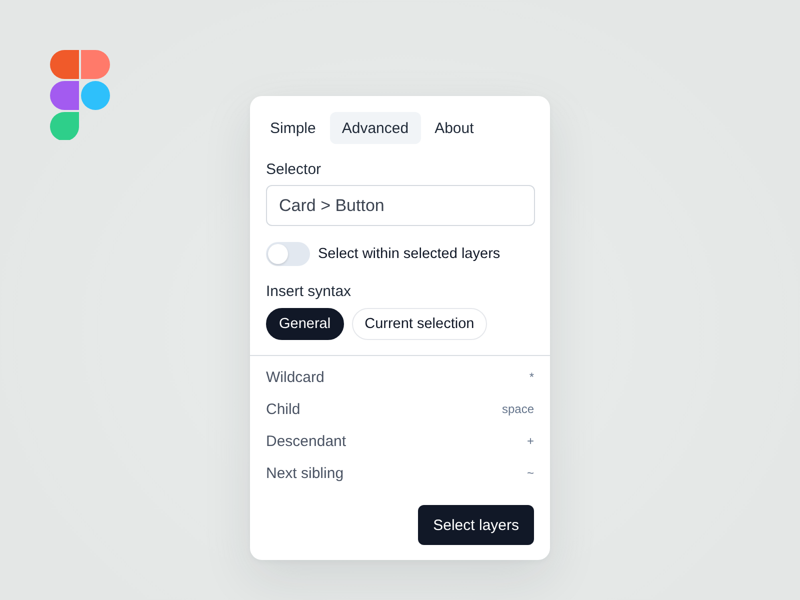  I want to click on shortcut-hint: ~, so click(530, 473).